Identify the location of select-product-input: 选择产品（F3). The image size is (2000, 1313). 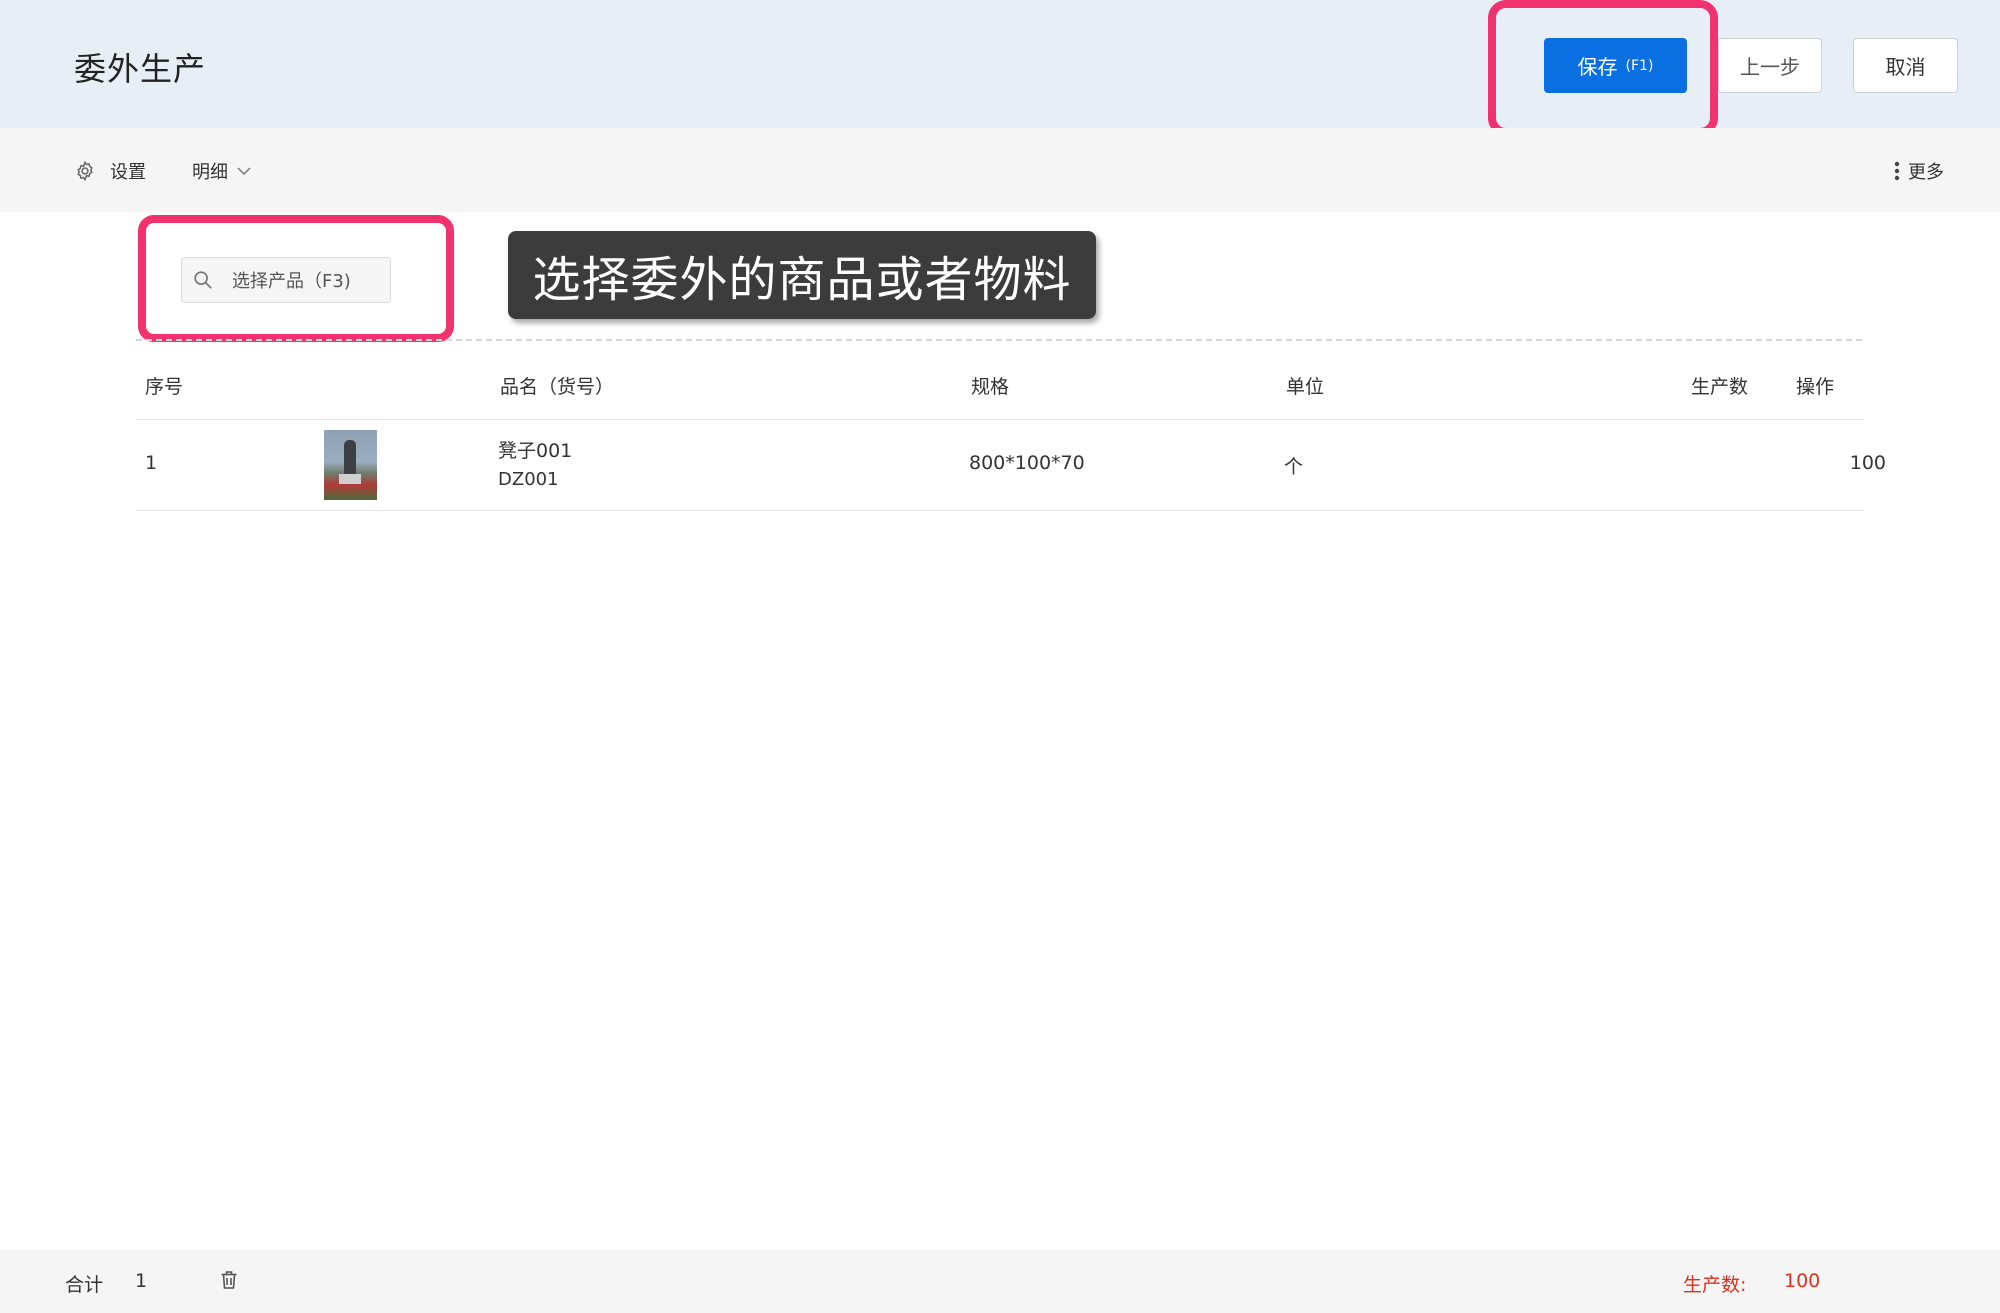
(286, 280).